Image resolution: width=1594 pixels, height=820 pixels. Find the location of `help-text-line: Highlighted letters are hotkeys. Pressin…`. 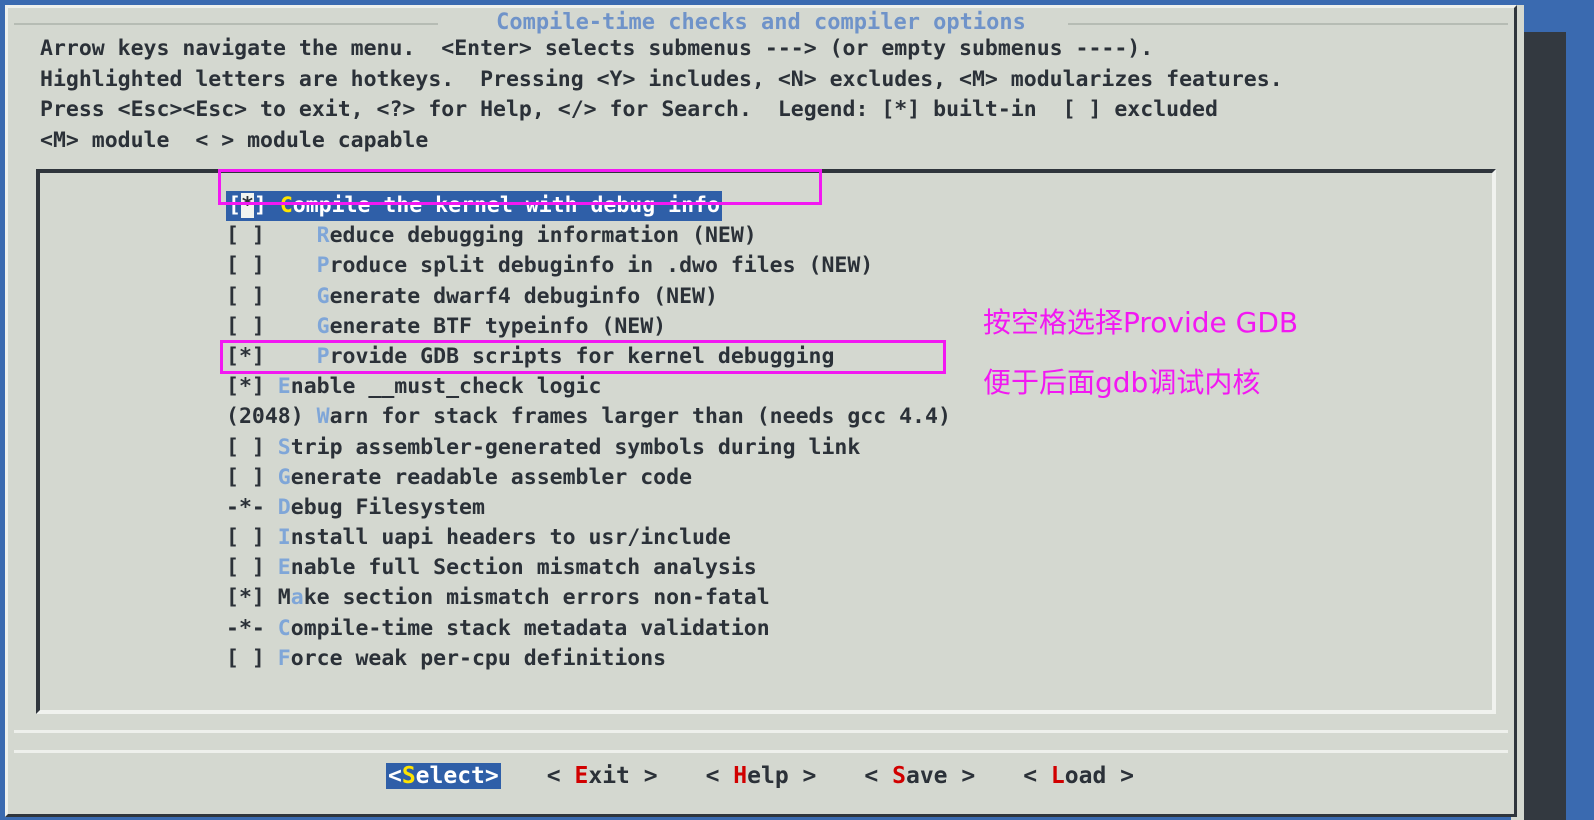

help-text-line: Highlighted letters are hotkeys. Pressin… is located at coordinates (661, 79).